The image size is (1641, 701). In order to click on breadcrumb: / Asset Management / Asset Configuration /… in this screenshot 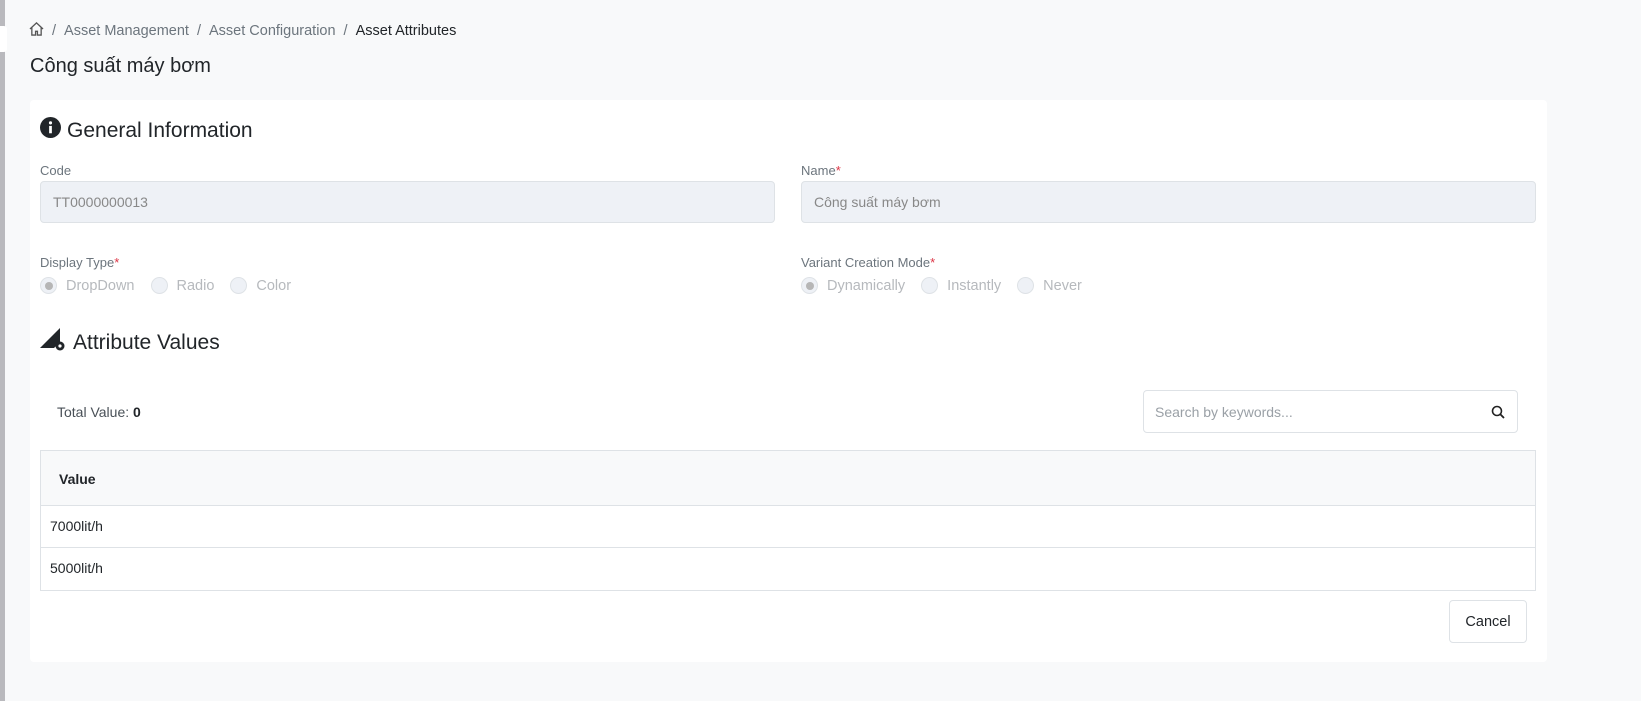, I will do `click(242, 31)`.